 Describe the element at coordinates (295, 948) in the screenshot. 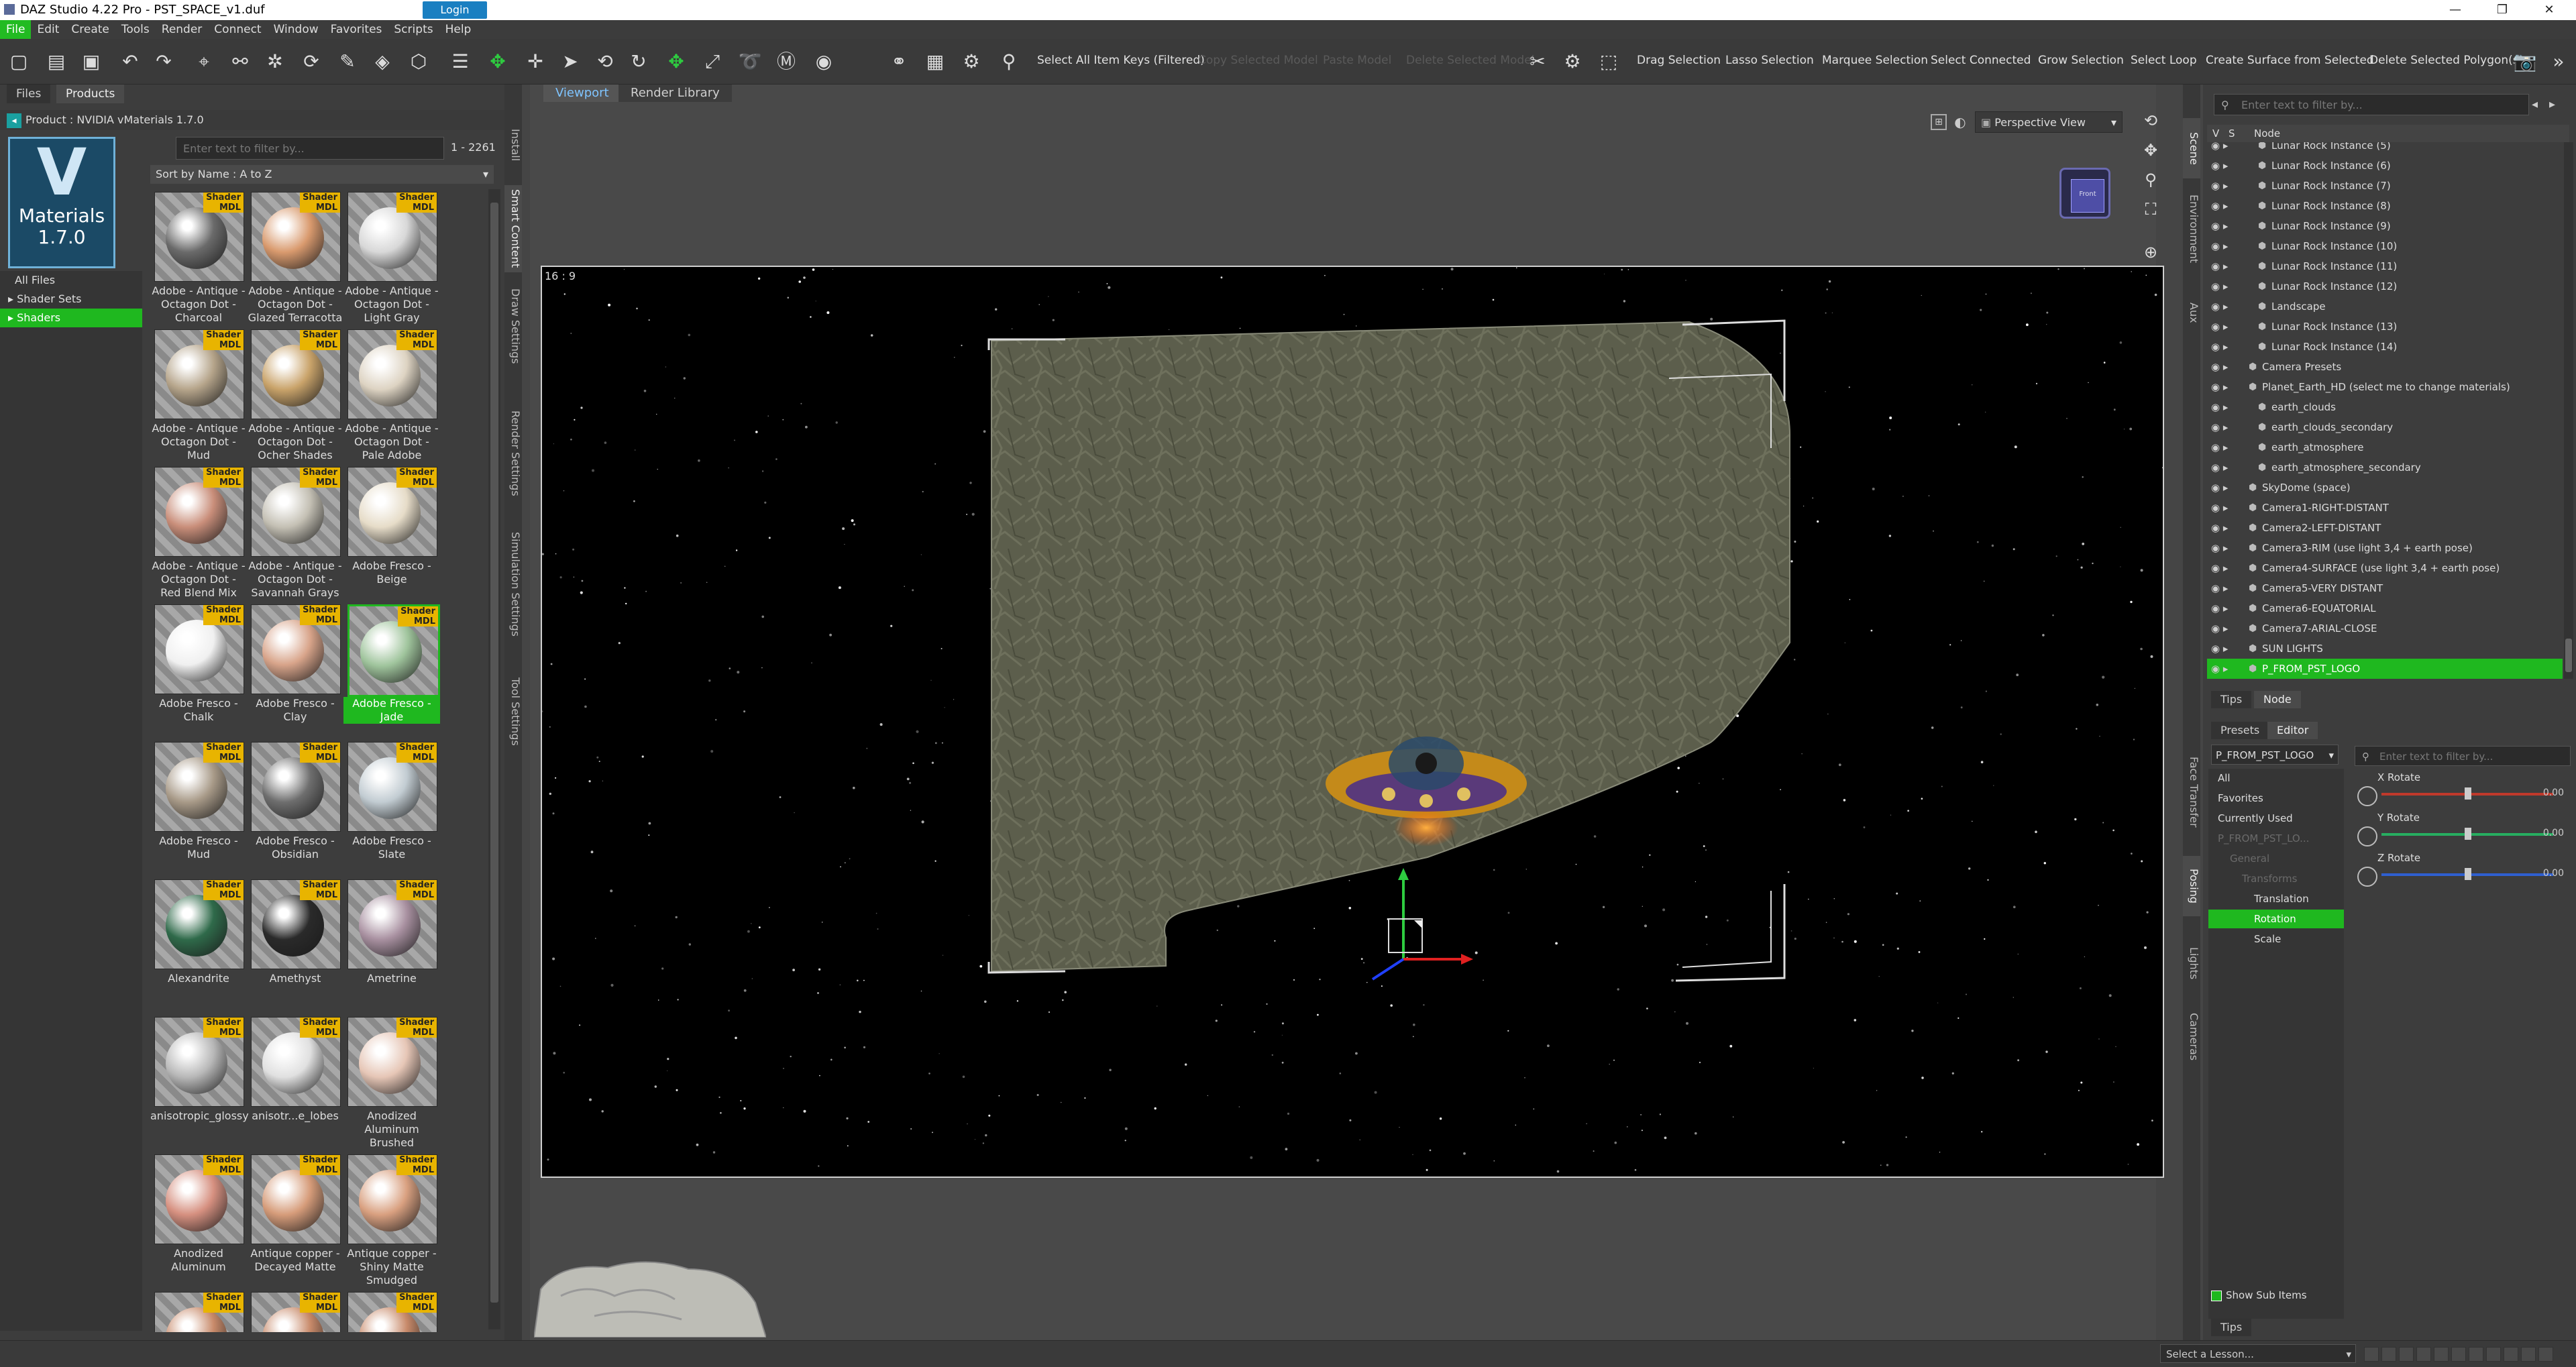

I see `shader-item: Shader MDL Amethyst` at that location.